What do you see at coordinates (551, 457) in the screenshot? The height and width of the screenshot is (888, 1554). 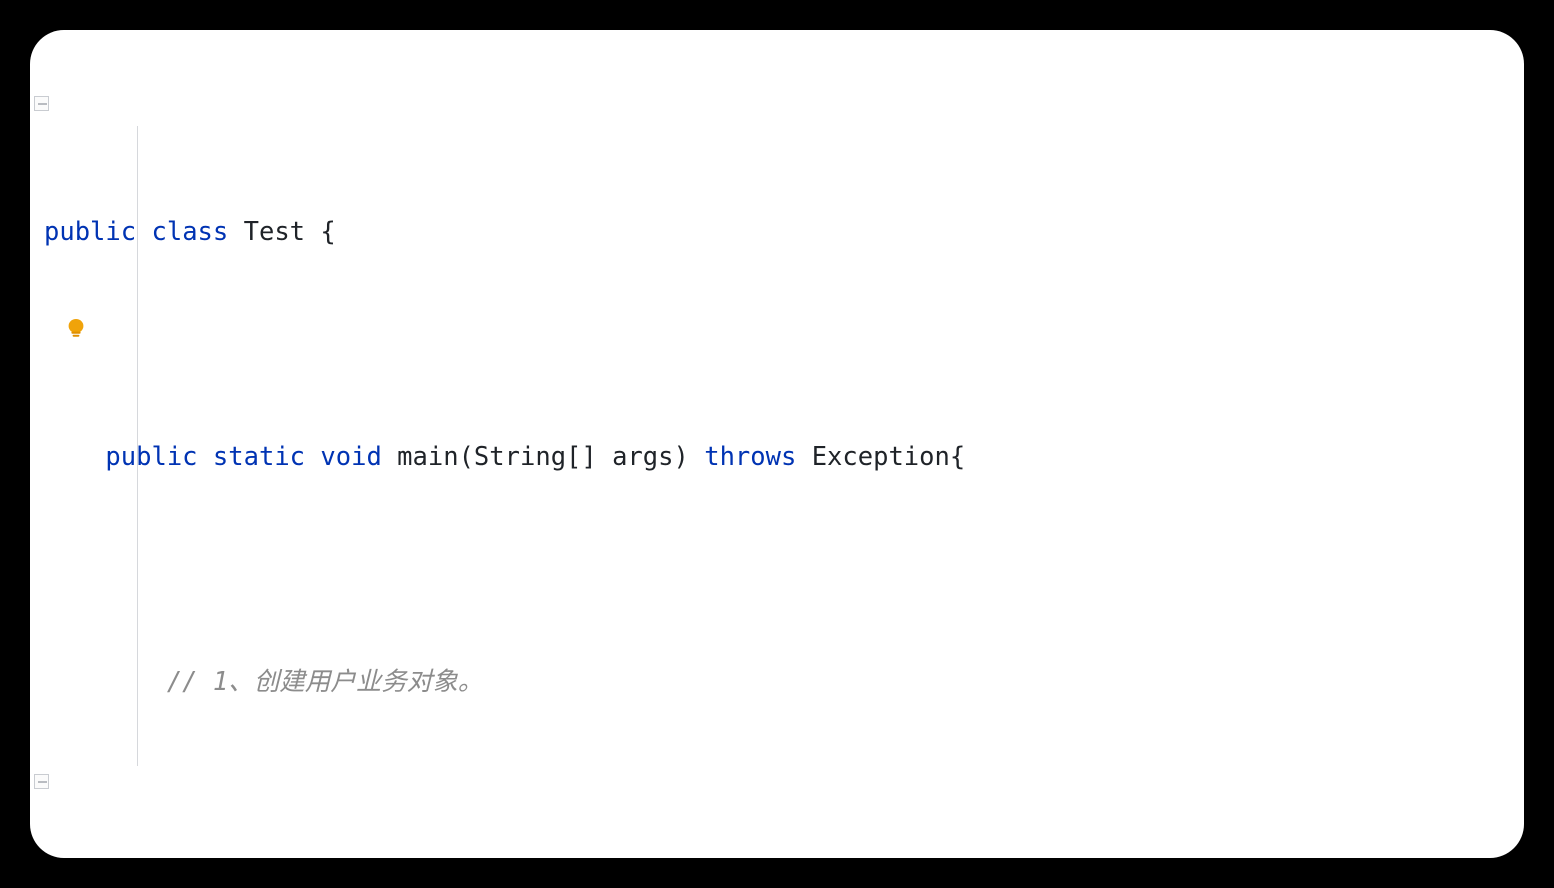 I see `method-signature: main(String[] args)` at bounding box center [551, 457].